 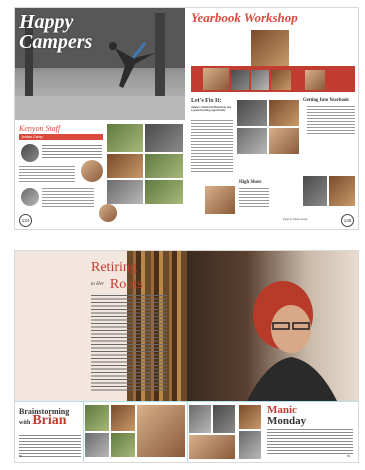 I want to click on section-subheading-bar: Jordan Camp, so click(x=61, y=137).